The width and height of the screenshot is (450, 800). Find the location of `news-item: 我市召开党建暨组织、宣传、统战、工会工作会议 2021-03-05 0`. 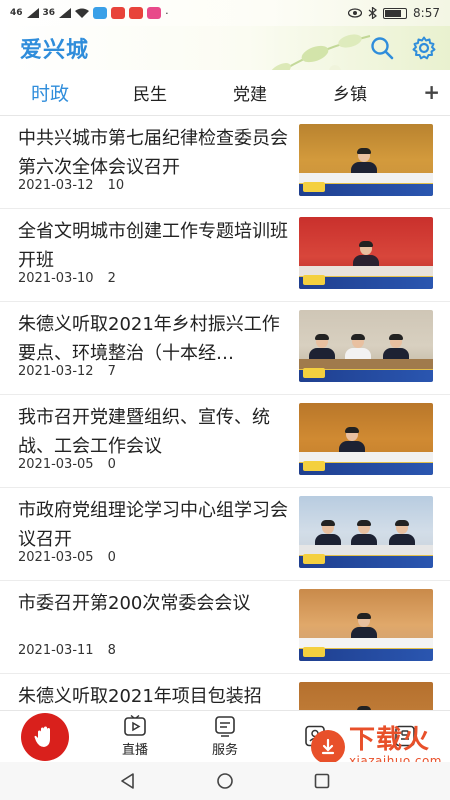

news-item: 我市召开党建暨组织、宣传、统战、工会工作会议 2021-03-05 0 is located at coordinates (225, 441).